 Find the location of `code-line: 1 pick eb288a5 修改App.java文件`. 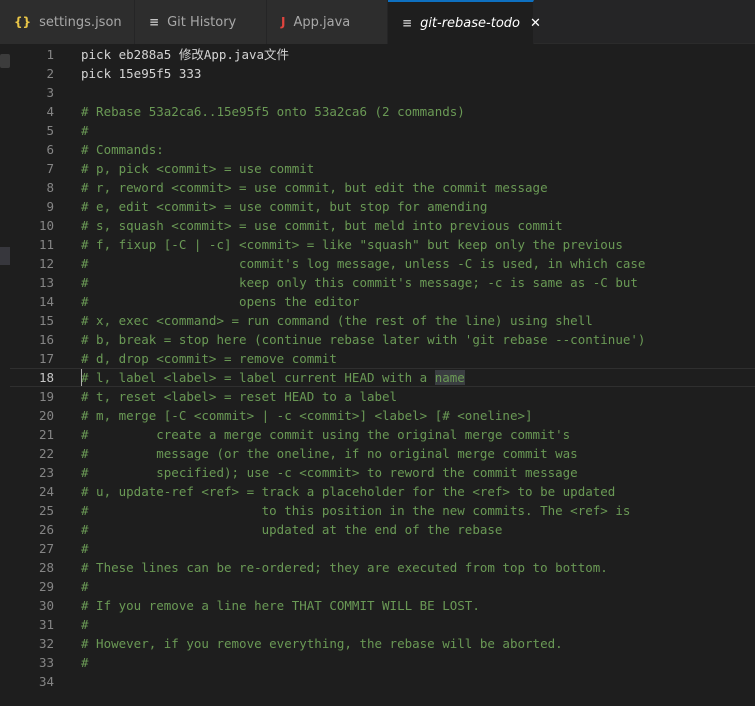

code-line: 1 pick eb288a5 修改App.java文件 is located at coordinates (382, 54).